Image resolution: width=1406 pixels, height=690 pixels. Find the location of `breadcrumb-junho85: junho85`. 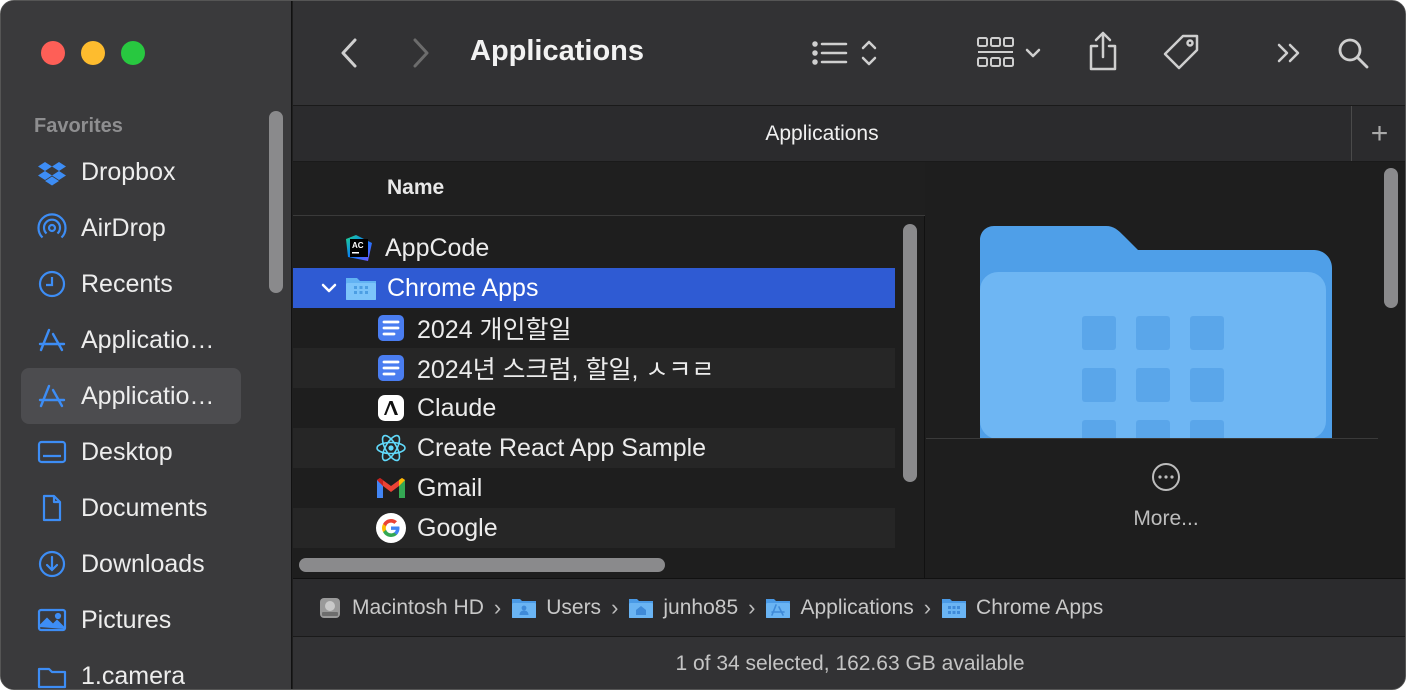

breadcrumb-junho85: junho85 is located at coordinates (683, 608).